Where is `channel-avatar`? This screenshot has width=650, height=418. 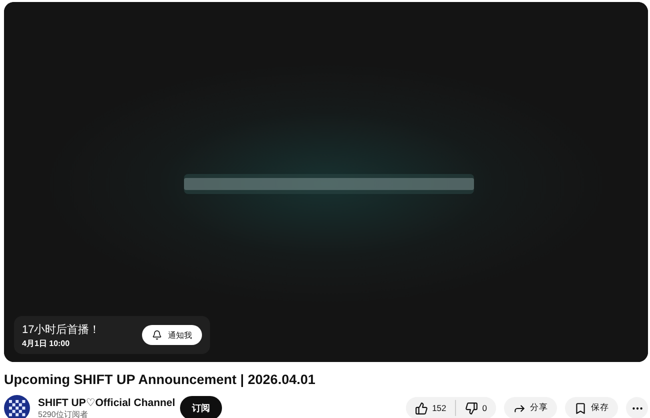
channel-avatar is located at coordinates (17, 406).